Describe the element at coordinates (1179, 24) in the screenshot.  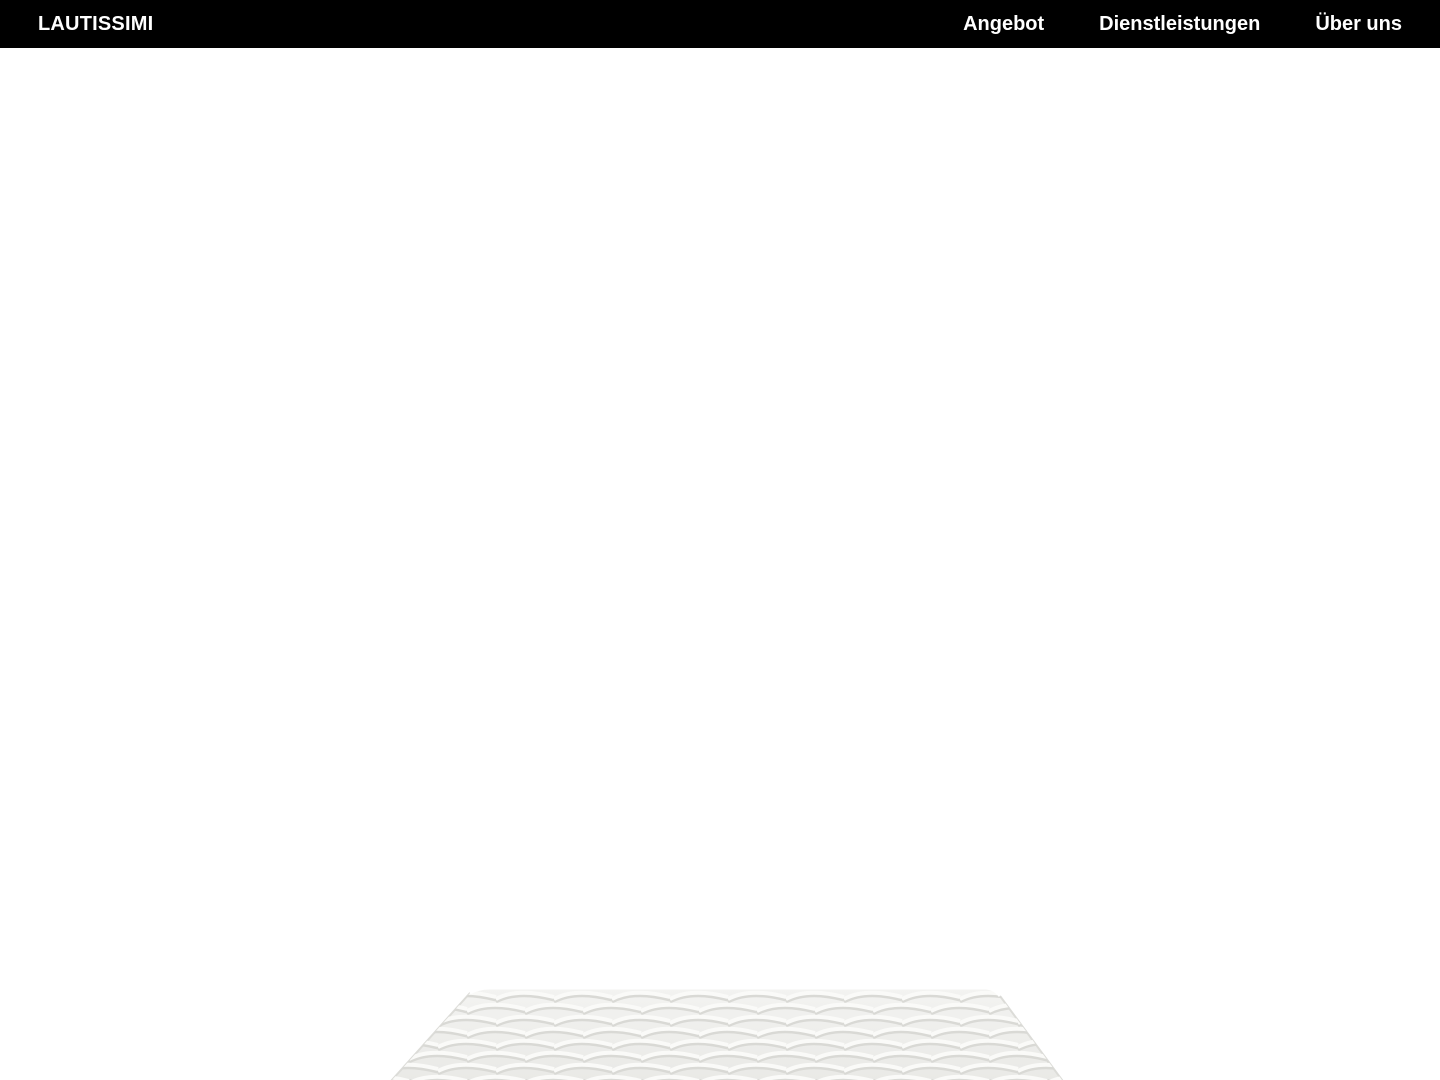
I see `nav-link-dienstleistungen: Dienstleistungen` at that location.